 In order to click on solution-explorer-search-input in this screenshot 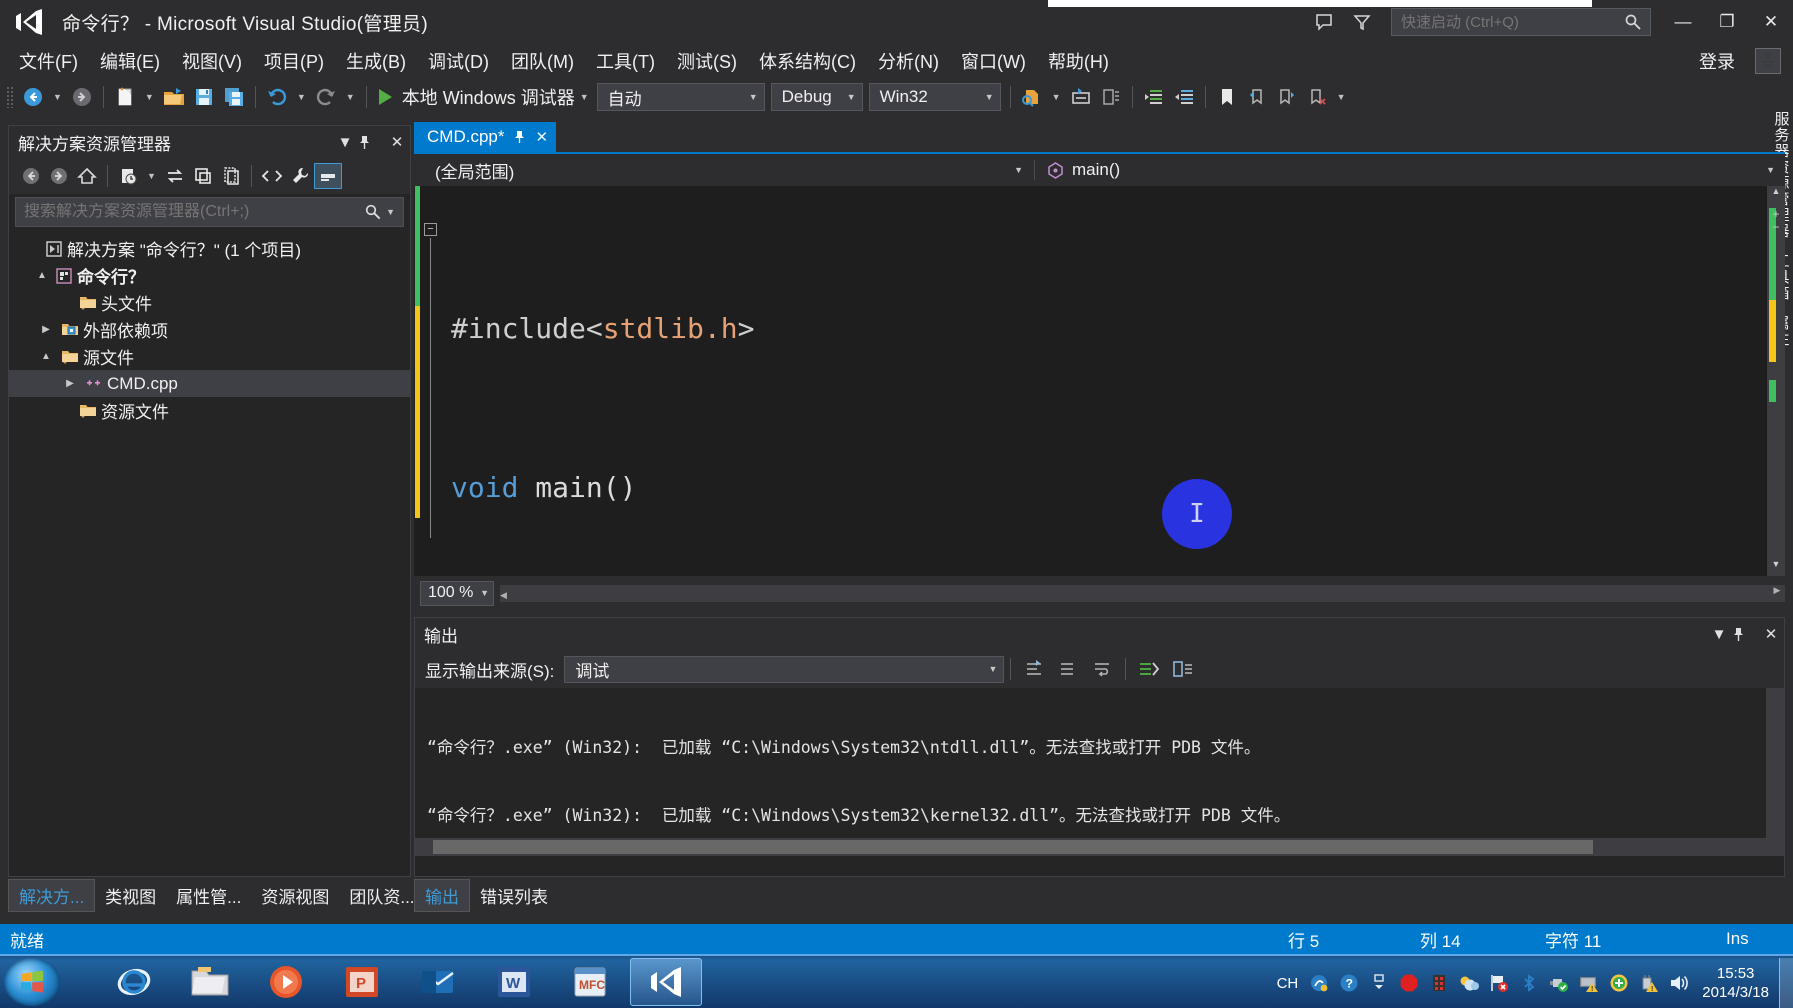, I will do `click(190, 212)`.